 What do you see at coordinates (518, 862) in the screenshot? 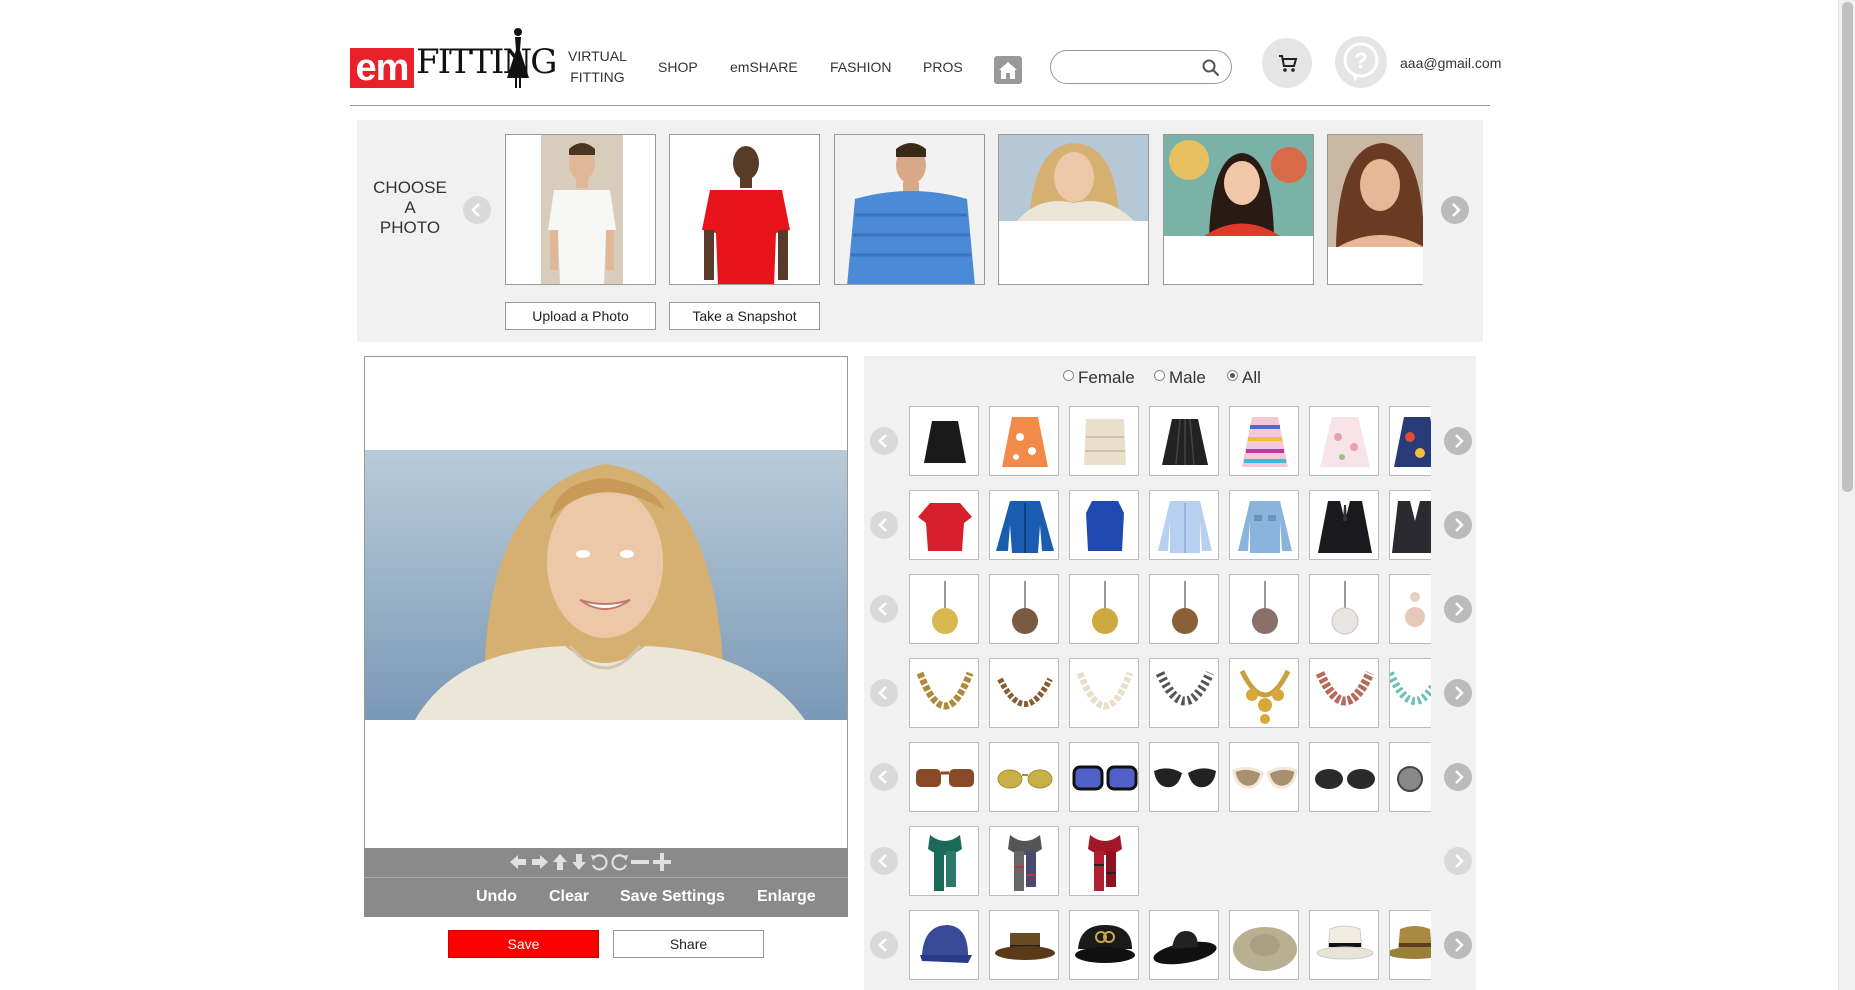
I see `move-left-icon` at bounding box center [518, 862].